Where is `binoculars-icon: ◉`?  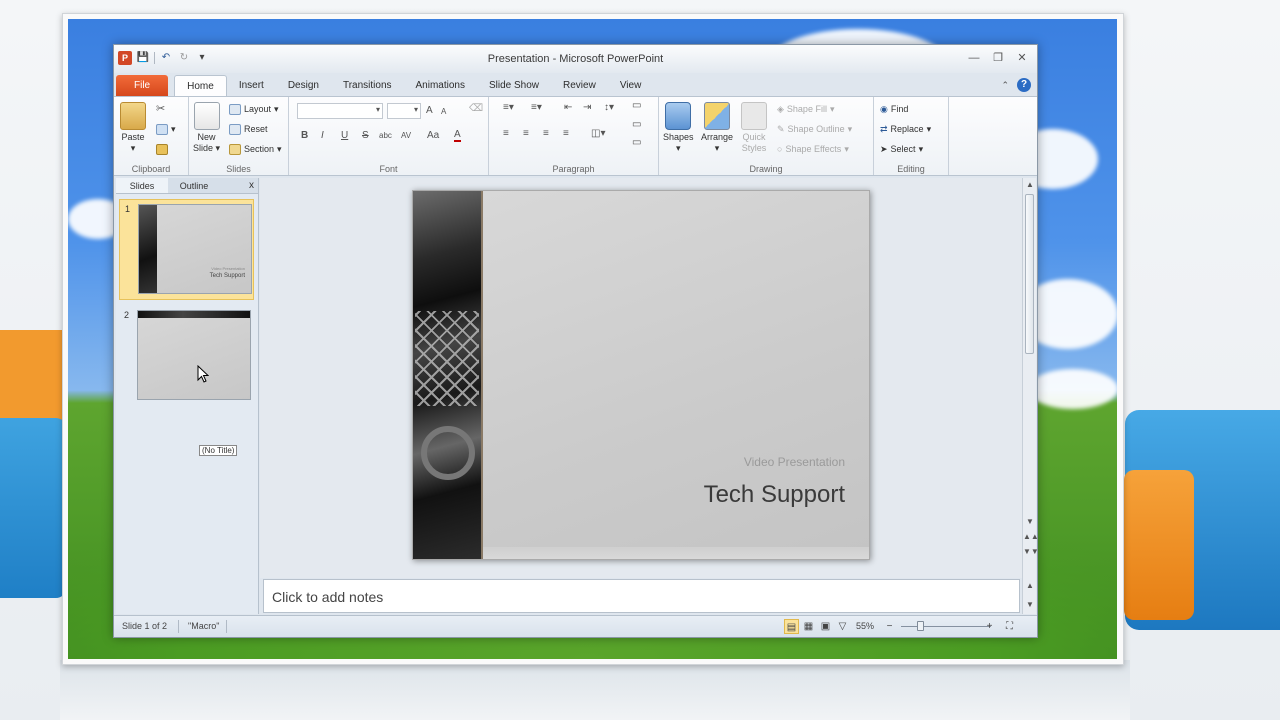 binoculars-icon: ◉ is located at coordinates (884, 108).